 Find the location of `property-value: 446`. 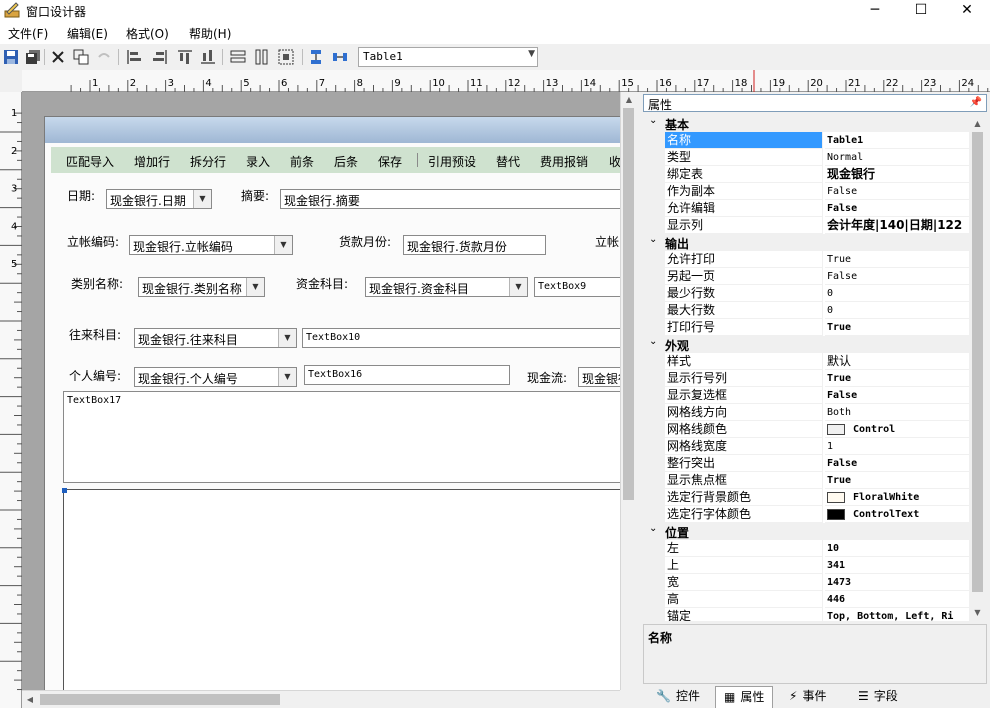

property-value: 446 is located at coordinates (897, 599).